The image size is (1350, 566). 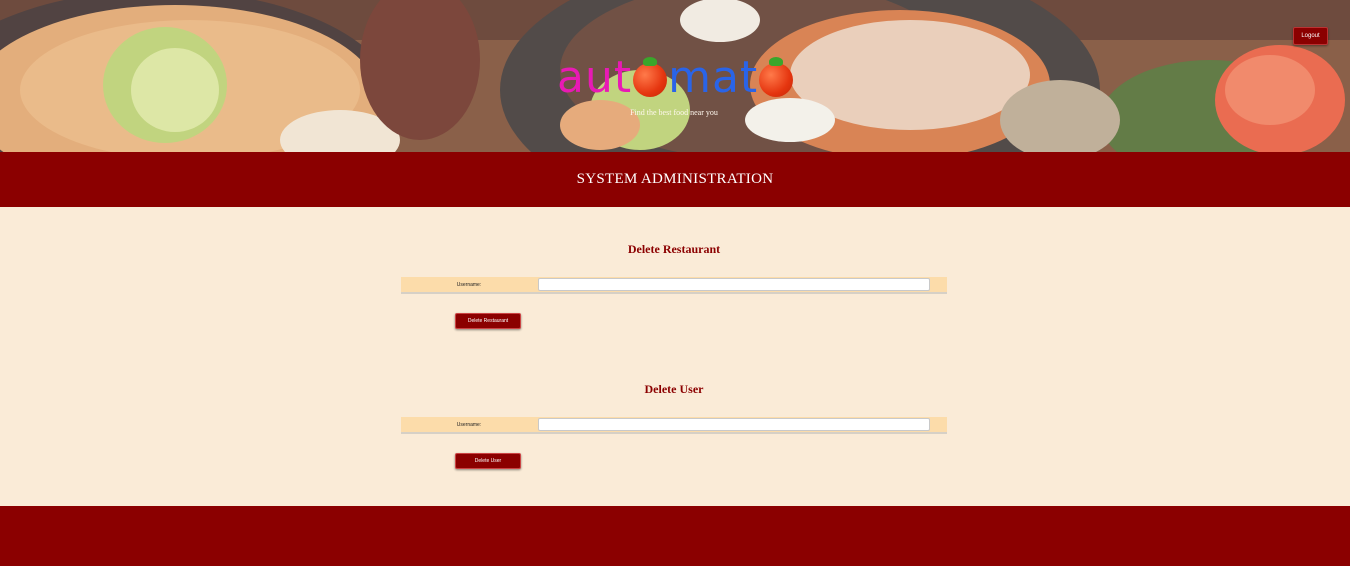 What do you see at coordinates (674, 249) in the screenshot?
I see `delete-restaurant-title: Delete Restaurant` at bounding box center [674, 249].